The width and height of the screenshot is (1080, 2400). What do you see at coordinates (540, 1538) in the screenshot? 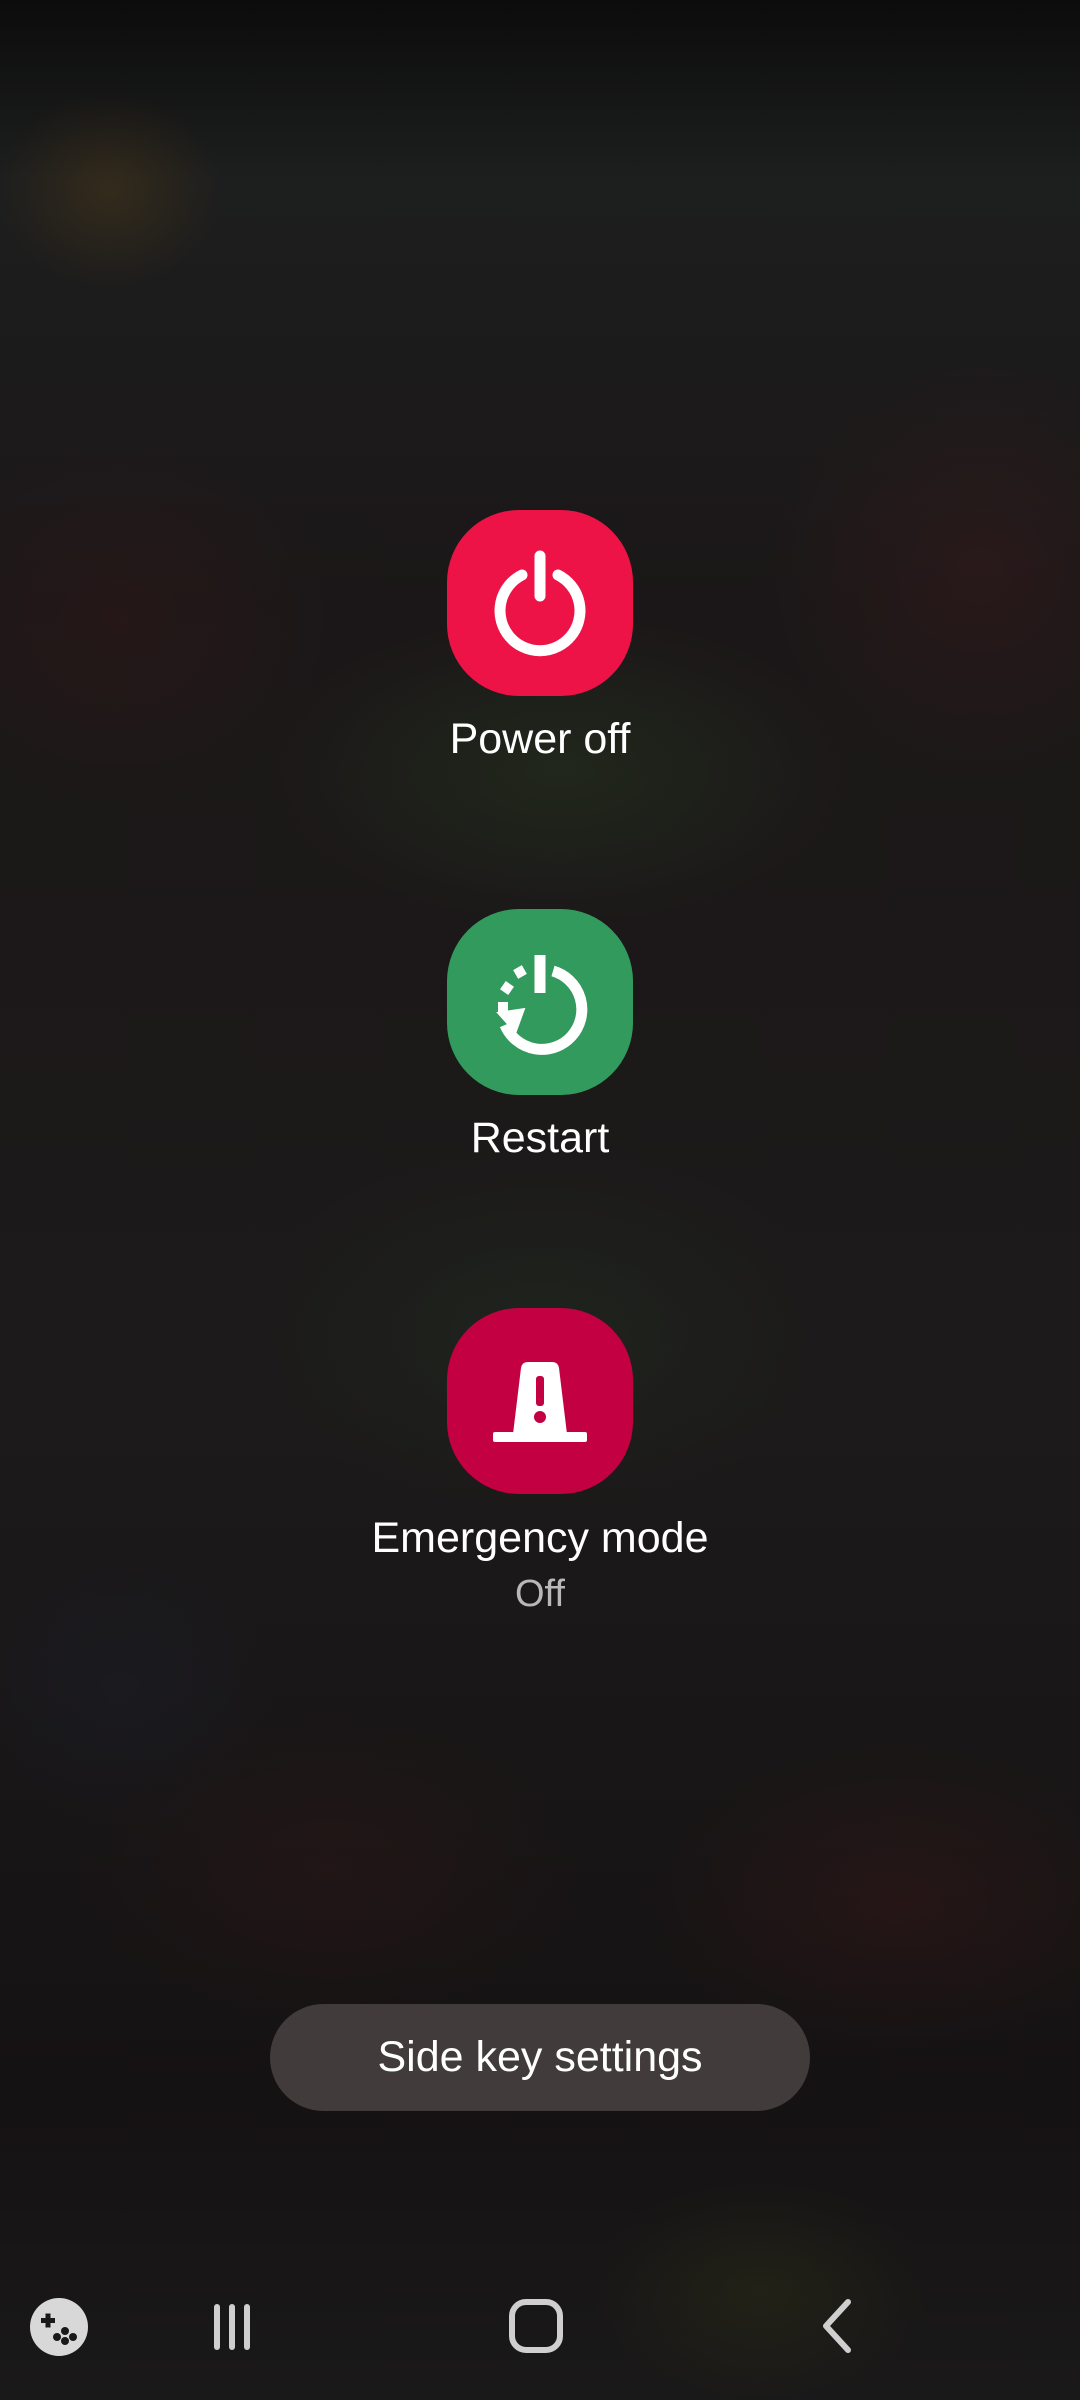
I see `emergency-mode-label: Emergency mode` at bounding box center [540, 1538].